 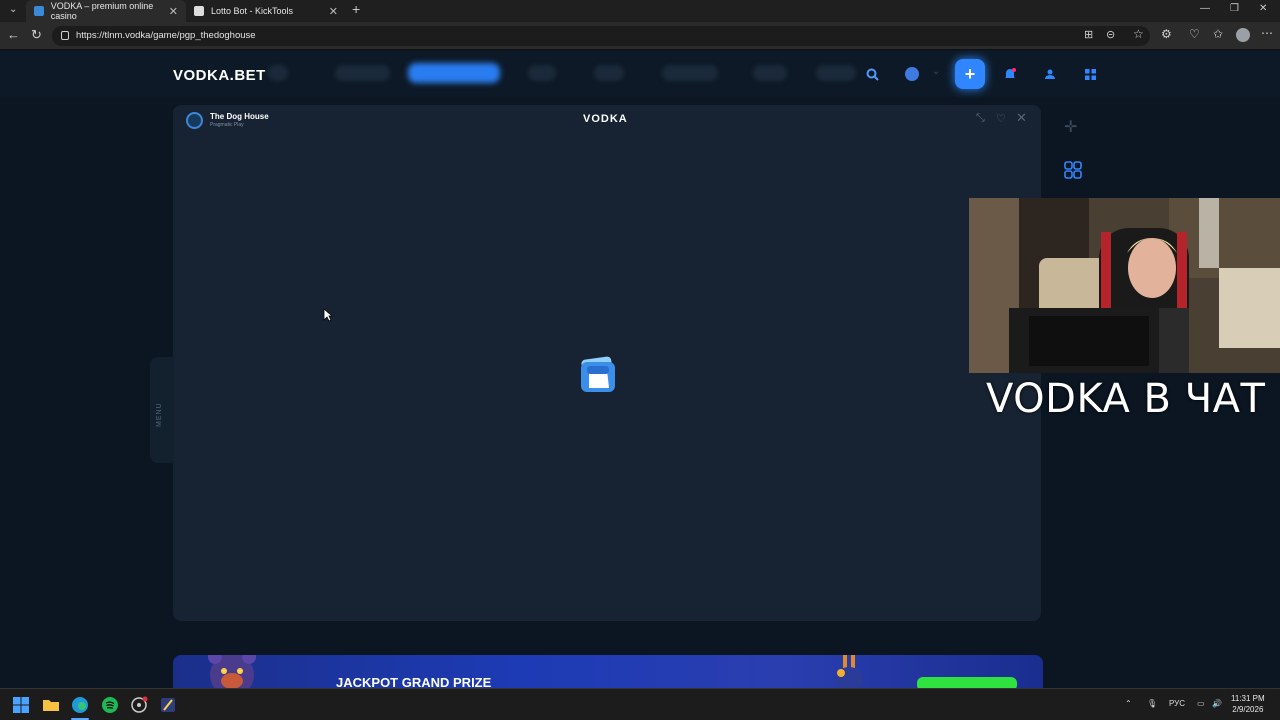 I want to click on windows-taskbar: ⌃ 🎙 РУС ▭ 🔊 11:31 PM 2/9/2026, so click(x=640, y=704).